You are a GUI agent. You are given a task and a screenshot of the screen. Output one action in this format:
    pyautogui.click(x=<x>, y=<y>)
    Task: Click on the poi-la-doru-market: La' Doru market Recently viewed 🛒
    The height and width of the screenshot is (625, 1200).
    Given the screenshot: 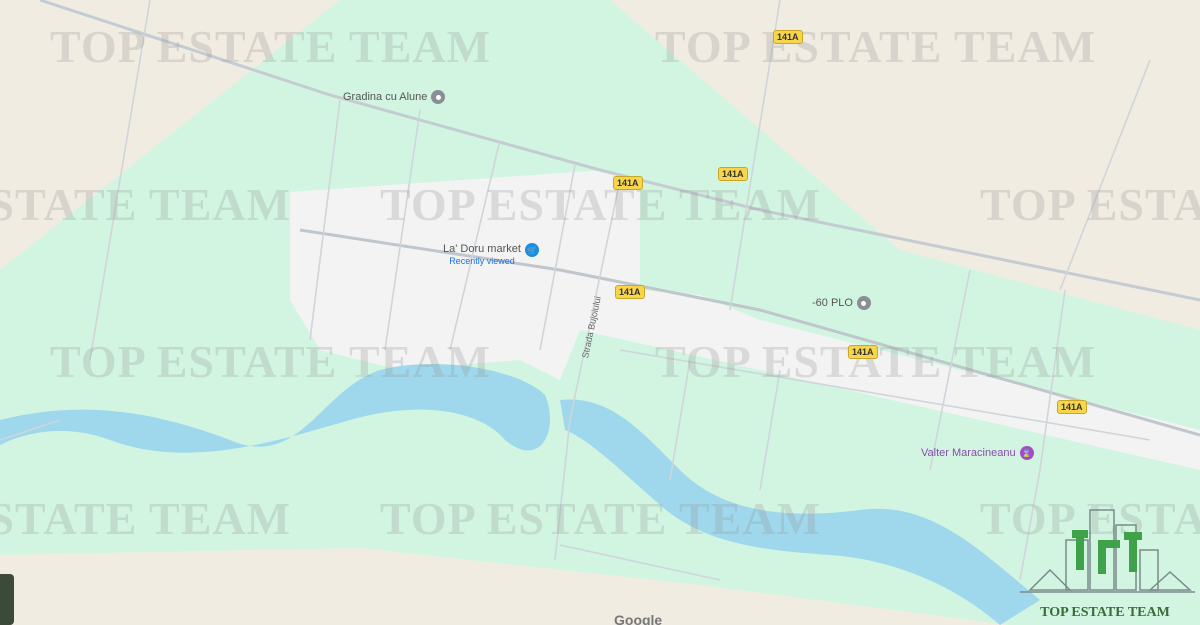 What is the action you would take?
    pyautogui.click(x=491, y=255)
    